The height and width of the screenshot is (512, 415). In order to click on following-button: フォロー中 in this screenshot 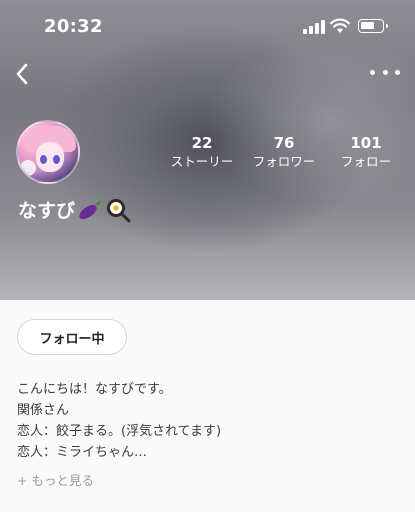, I will do `click(72, 337)`.